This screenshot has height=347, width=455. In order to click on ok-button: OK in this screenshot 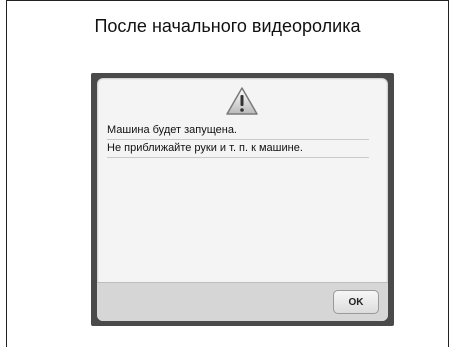, I will do `click(356, 302)`.